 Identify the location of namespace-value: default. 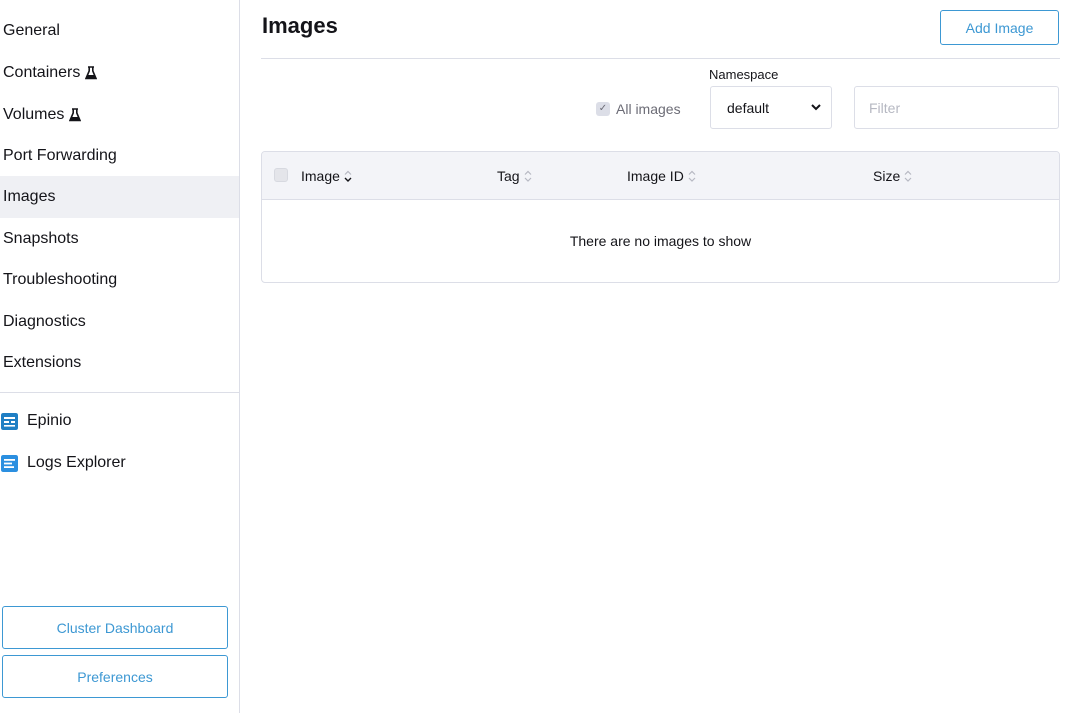
(748, 107).